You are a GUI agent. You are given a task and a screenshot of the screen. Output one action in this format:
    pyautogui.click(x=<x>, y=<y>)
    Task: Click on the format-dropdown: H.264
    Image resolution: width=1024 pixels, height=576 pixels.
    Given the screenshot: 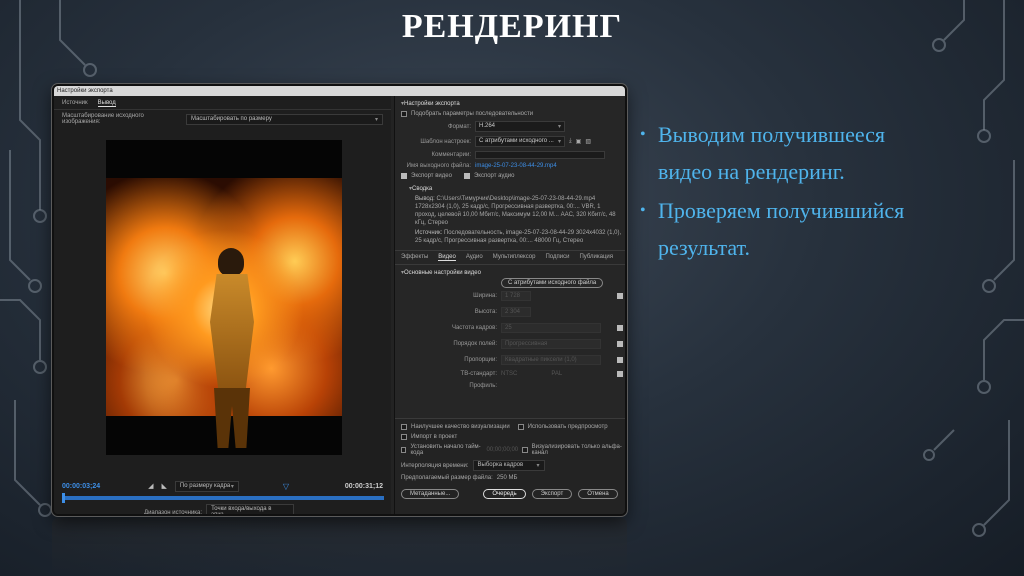 What is the action you would take?
    pyautogui.click(x=520, y=126)
    